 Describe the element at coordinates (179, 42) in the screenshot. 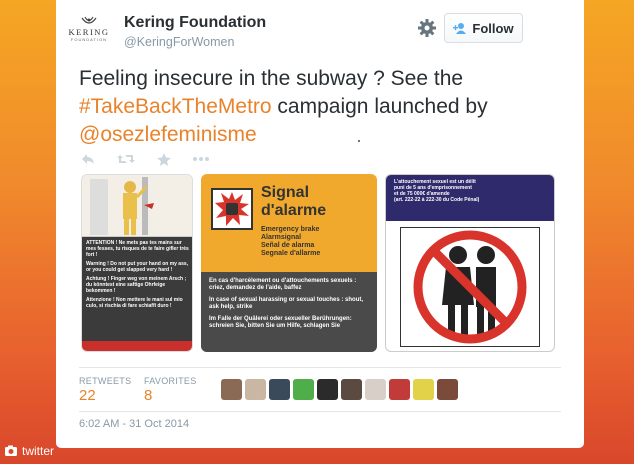

I see `account-handle: @KeringForWomen` at that location.